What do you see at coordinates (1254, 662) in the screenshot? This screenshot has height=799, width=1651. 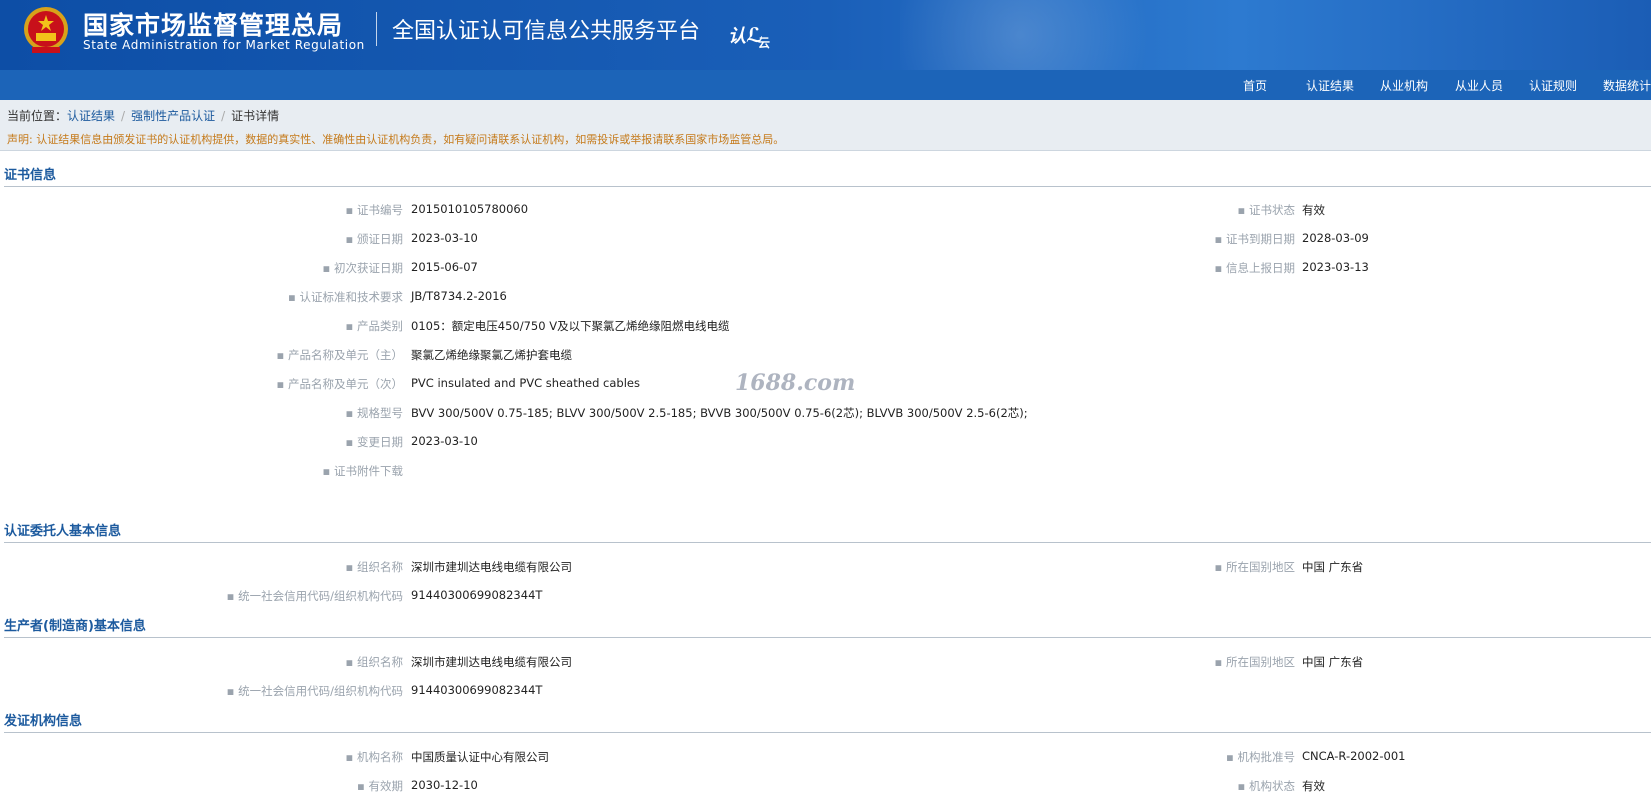 I see `label-producer-region: ▪ 所在国别地区` at bounding box center [1254, 662].